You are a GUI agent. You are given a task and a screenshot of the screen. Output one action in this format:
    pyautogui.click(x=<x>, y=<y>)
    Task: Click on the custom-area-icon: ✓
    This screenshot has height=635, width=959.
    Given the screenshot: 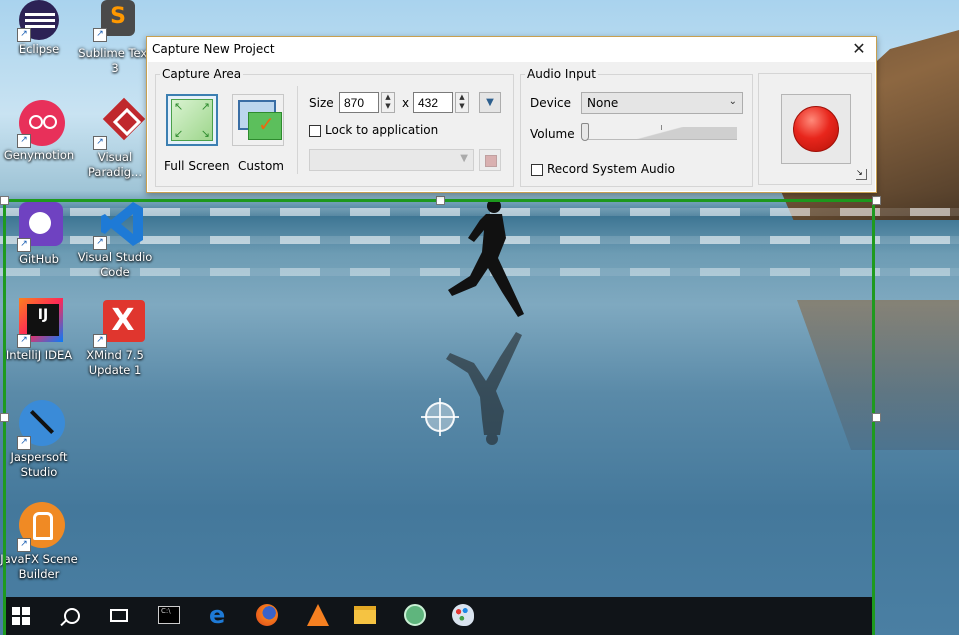 What is the action you would take?
    pyautogui.click(x=259, y=120)
    